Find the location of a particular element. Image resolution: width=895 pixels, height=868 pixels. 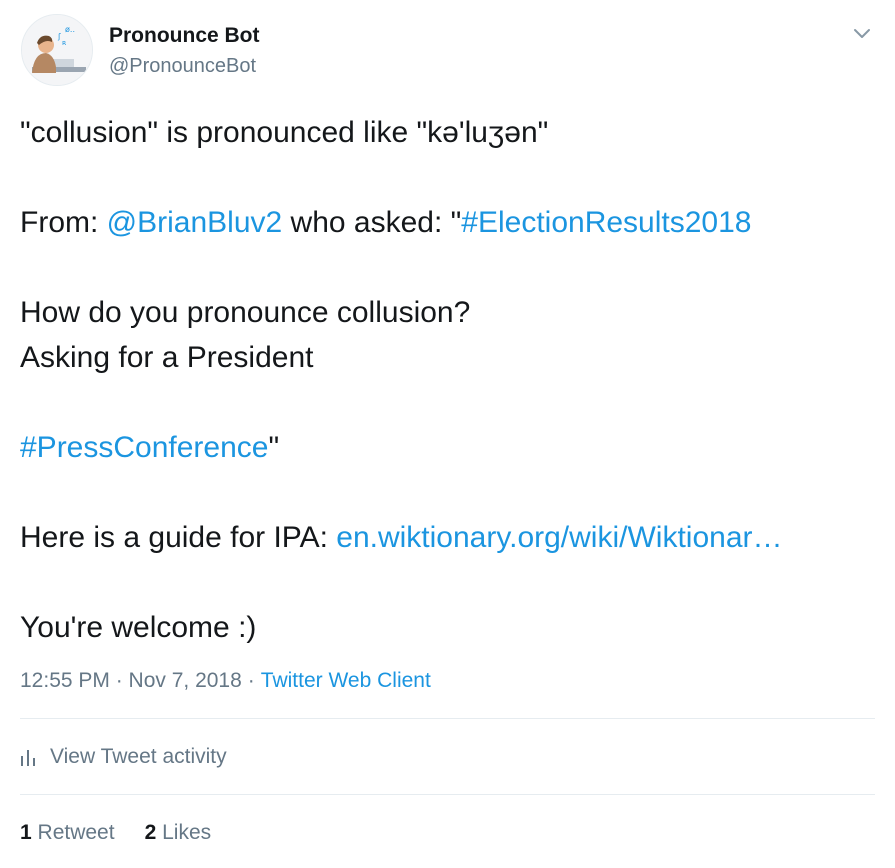

chevron-down-icon is located at coordinates (862, 33).